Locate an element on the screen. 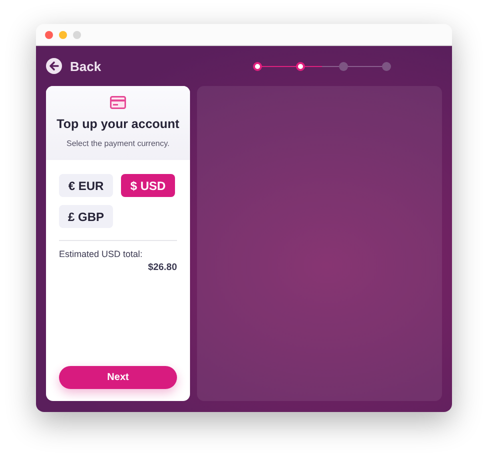 This screenshot has width=488, height=460. close-icon is located at coordinates (49, 34).